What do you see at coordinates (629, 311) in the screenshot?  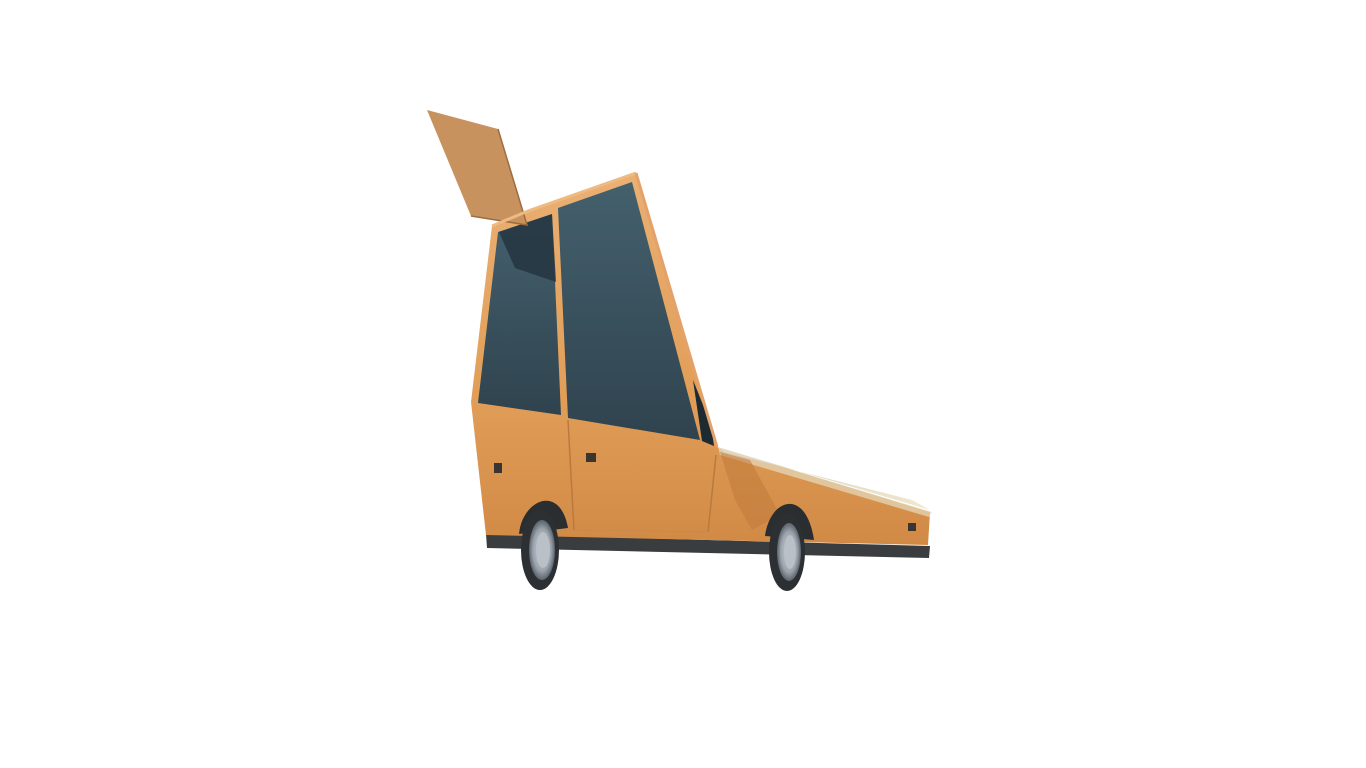 I see `front-window` at bounding box center [629, 311].